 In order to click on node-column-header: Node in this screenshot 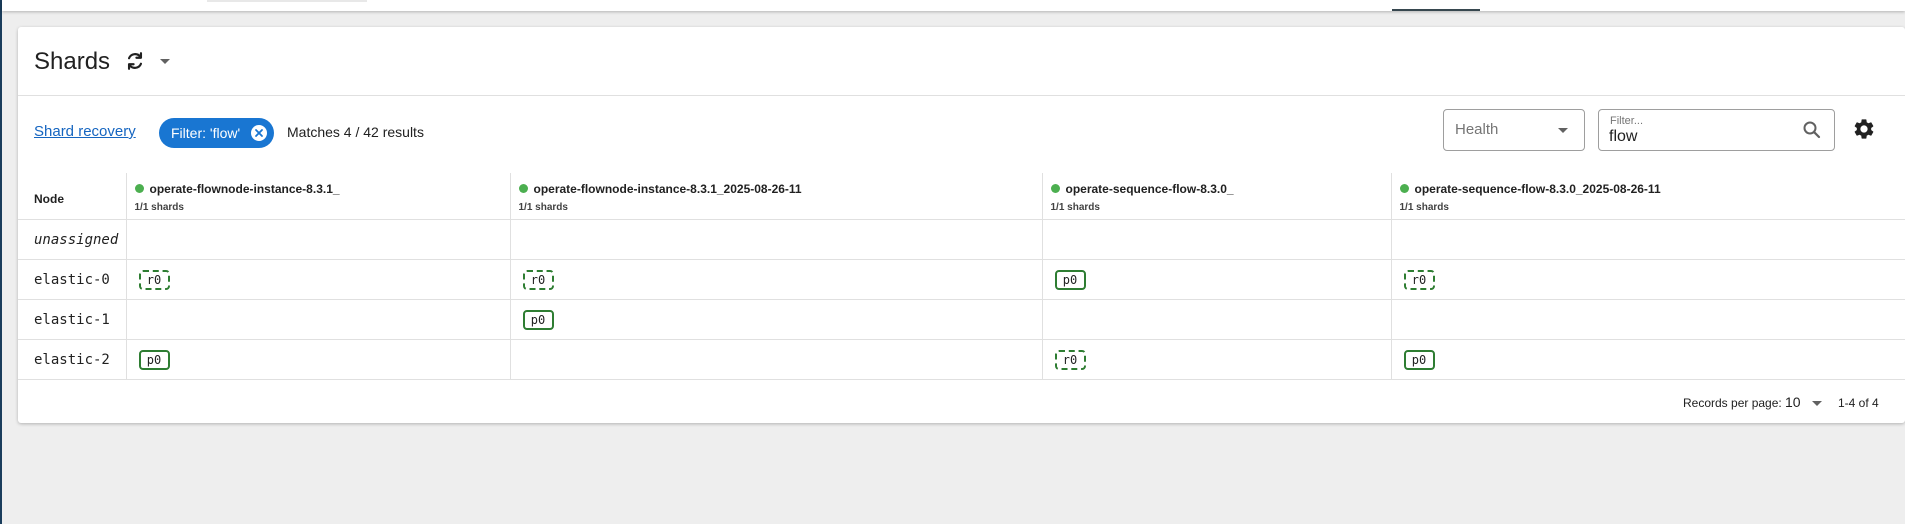, I will do `click(72, 196)`.